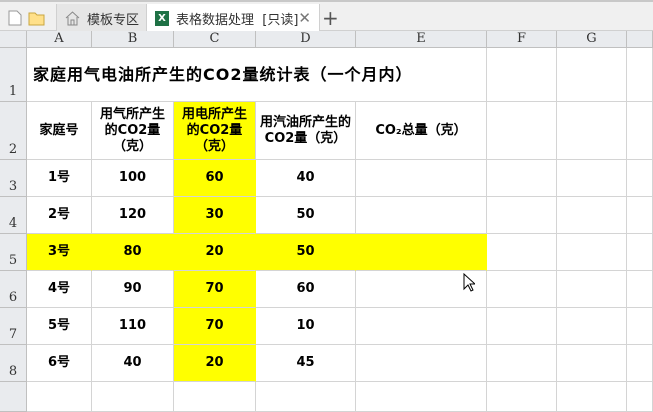  I want to click on column-header: G, so click(592, 39).